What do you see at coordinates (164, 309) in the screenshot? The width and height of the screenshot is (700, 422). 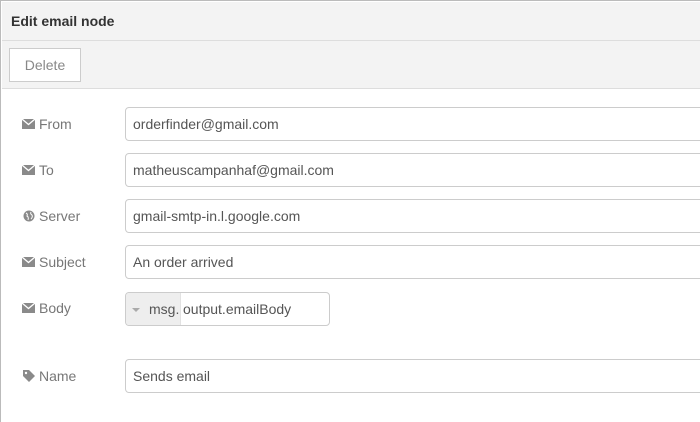 I see `body-type-prefix: msg.` at bounding box center [164, 309].